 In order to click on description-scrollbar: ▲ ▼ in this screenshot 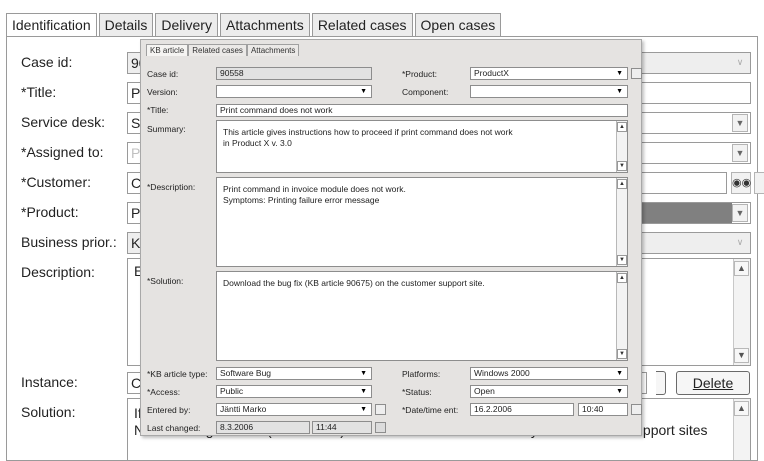, I will do `click(741, 312)`.